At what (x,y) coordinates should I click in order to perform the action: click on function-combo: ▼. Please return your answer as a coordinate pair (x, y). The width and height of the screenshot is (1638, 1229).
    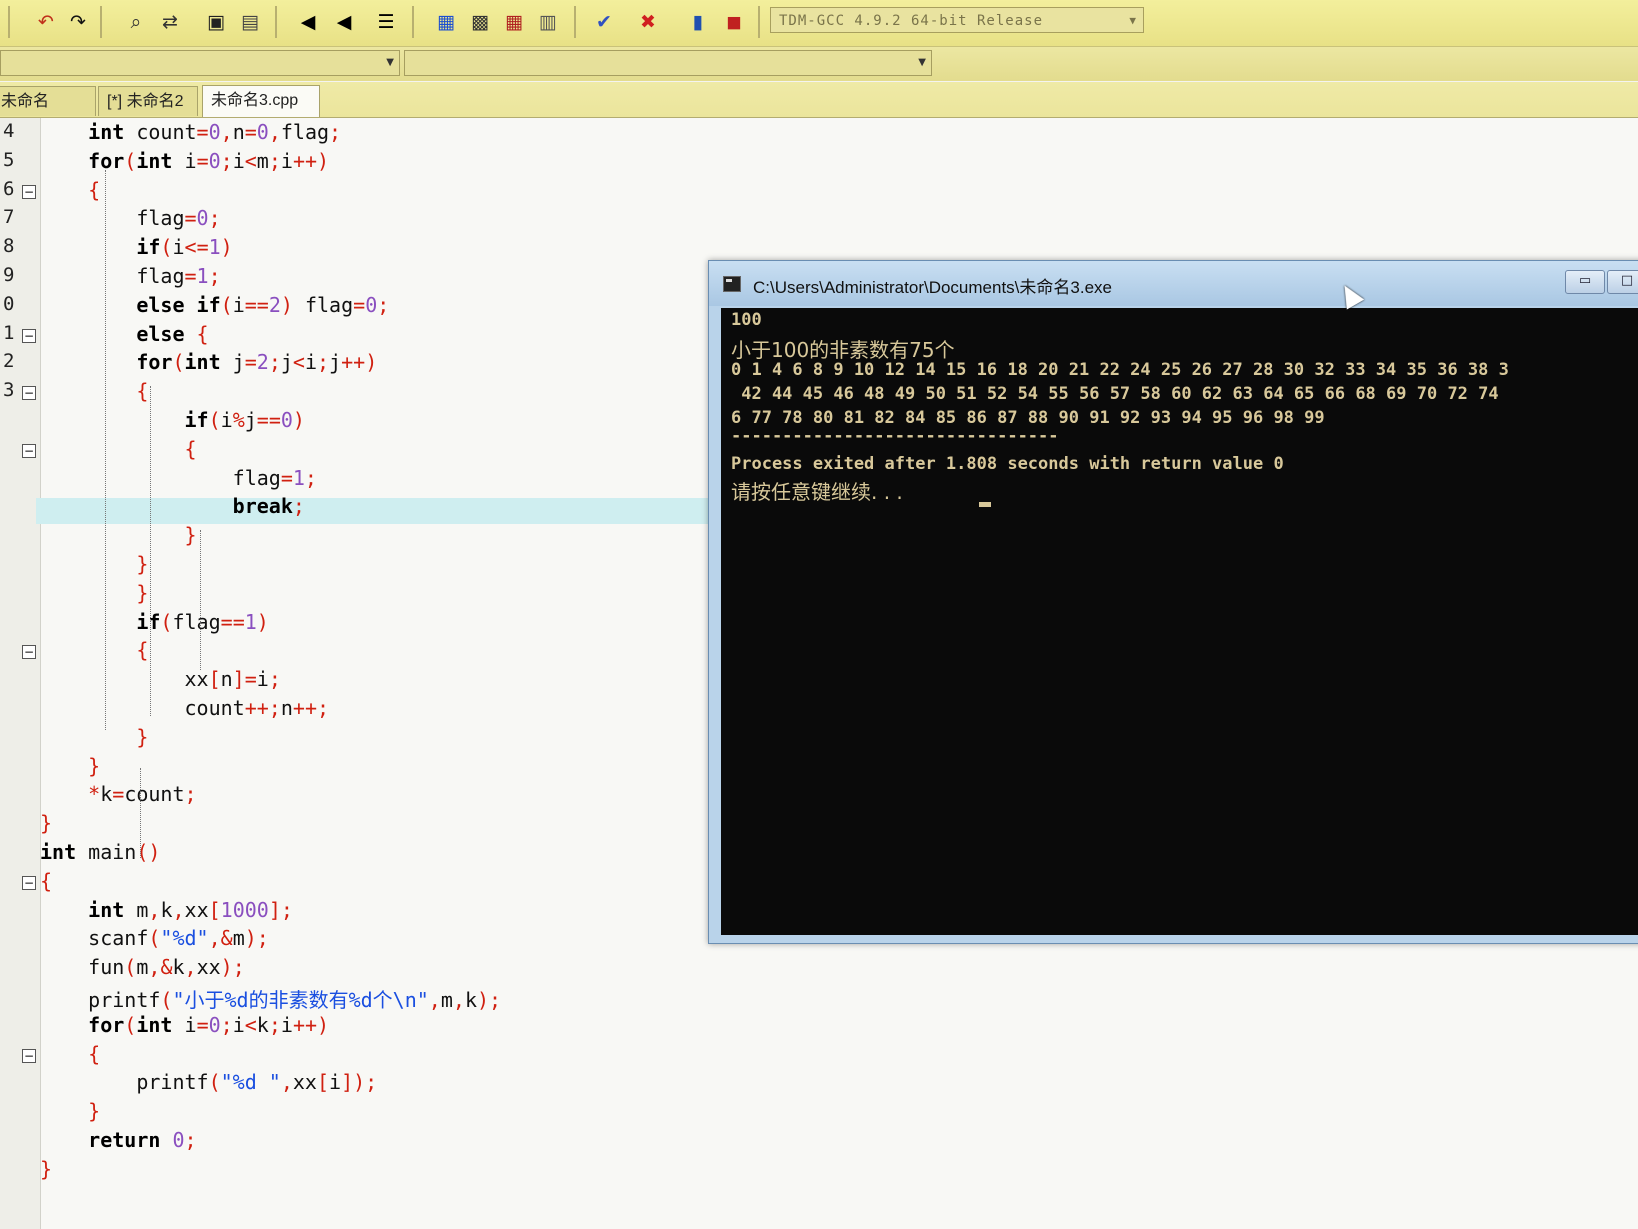
    Looking at the image, I should click on (668, 63).